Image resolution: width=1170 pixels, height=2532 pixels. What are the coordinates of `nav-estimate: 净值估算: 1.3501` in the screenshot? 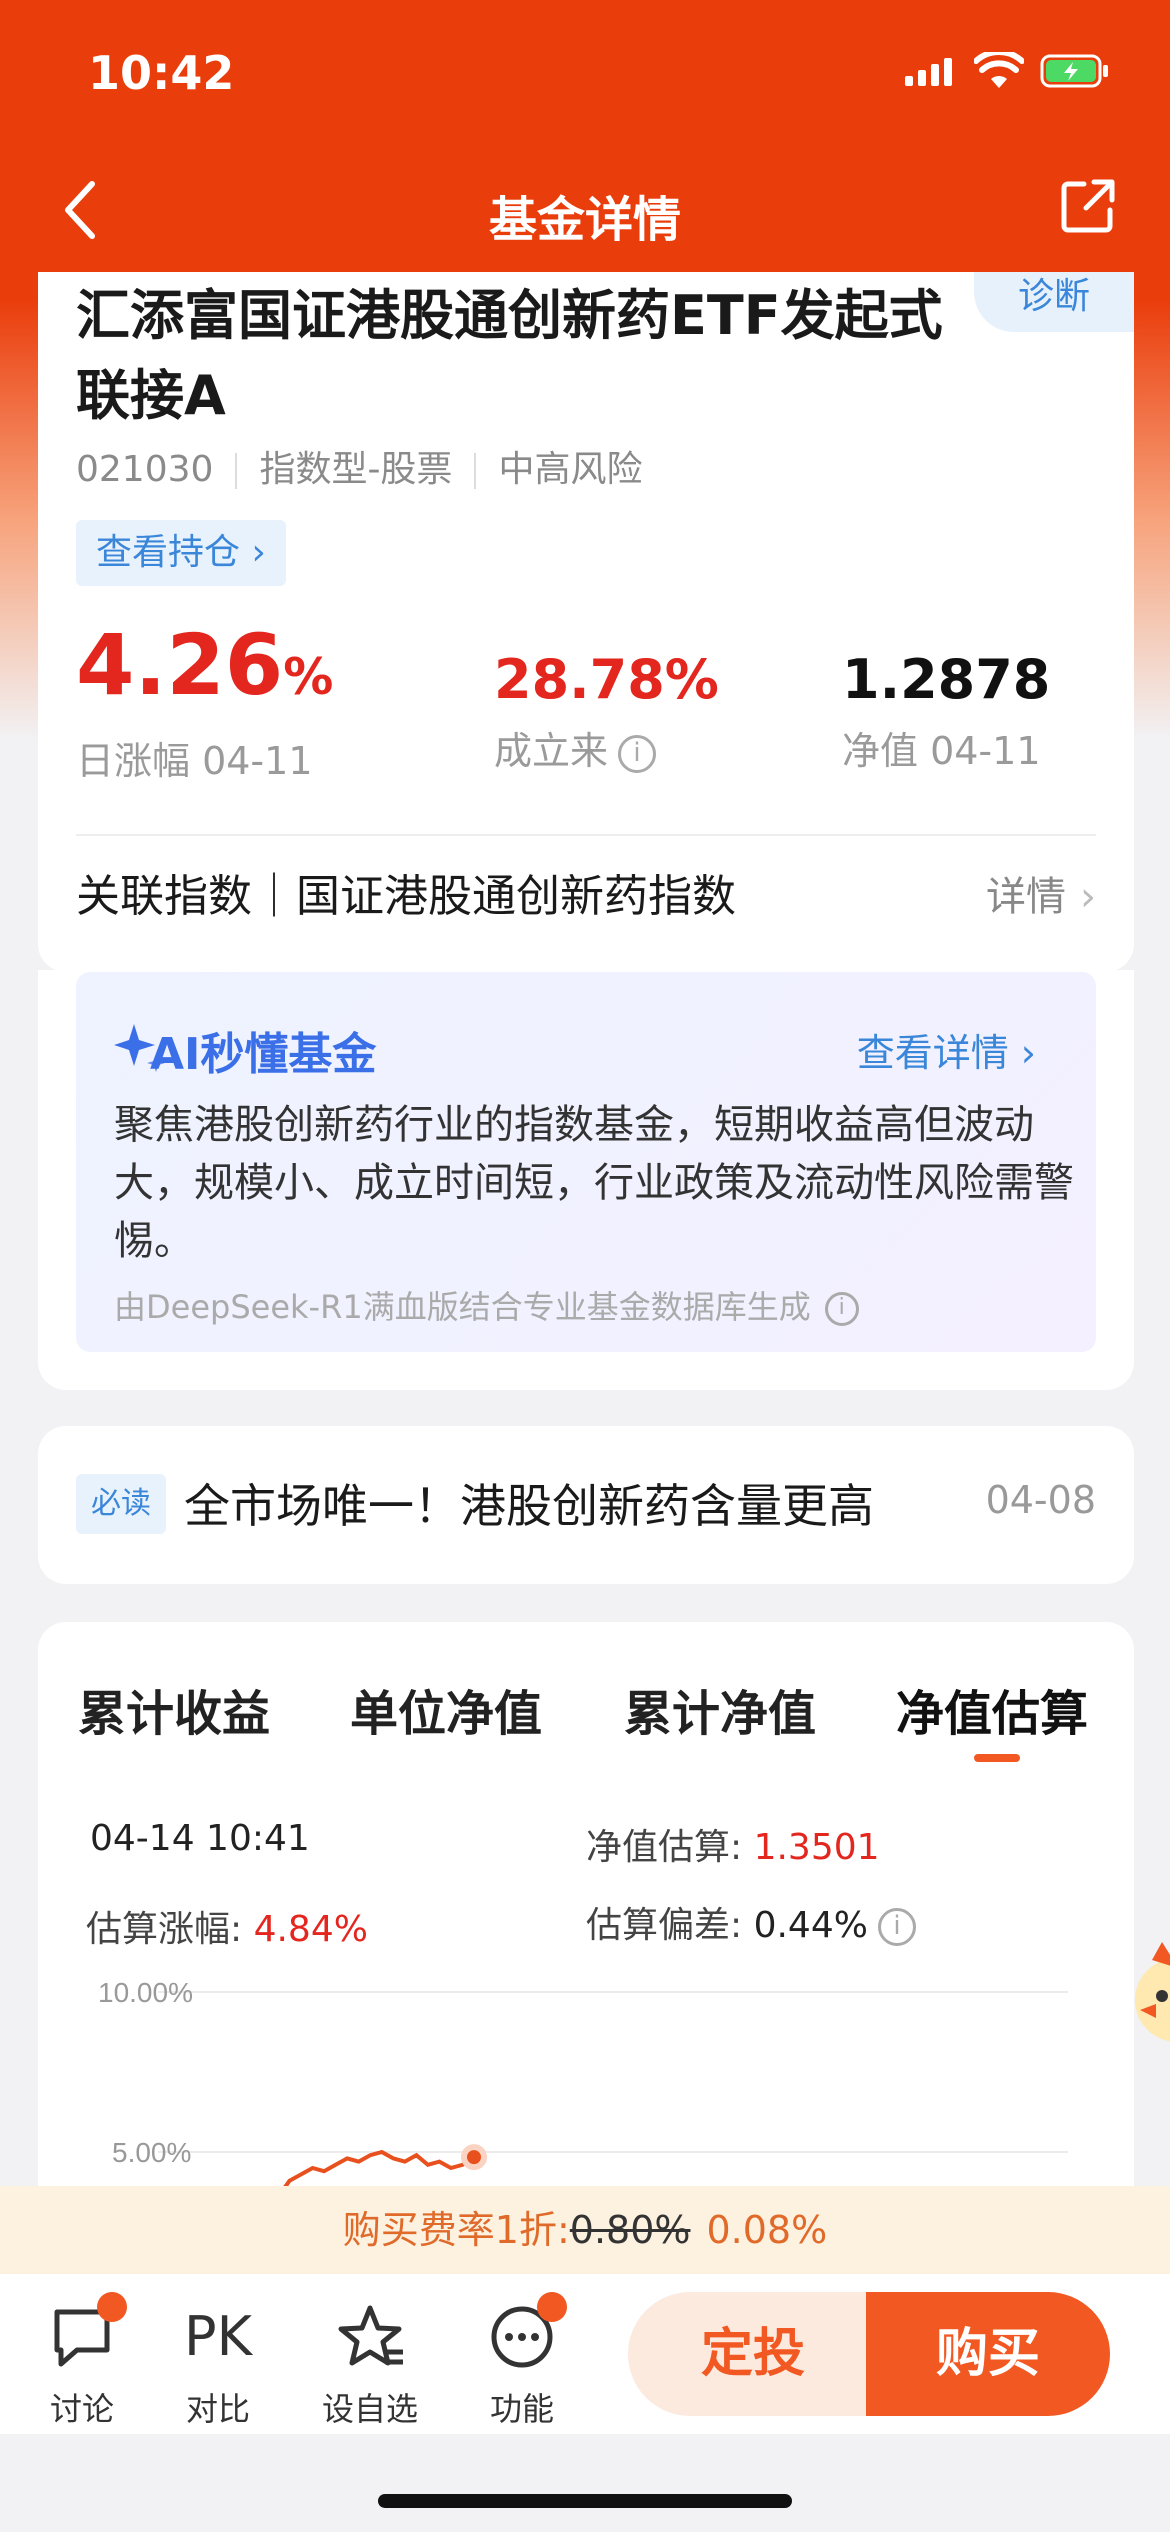 It's located at (733, 1847).